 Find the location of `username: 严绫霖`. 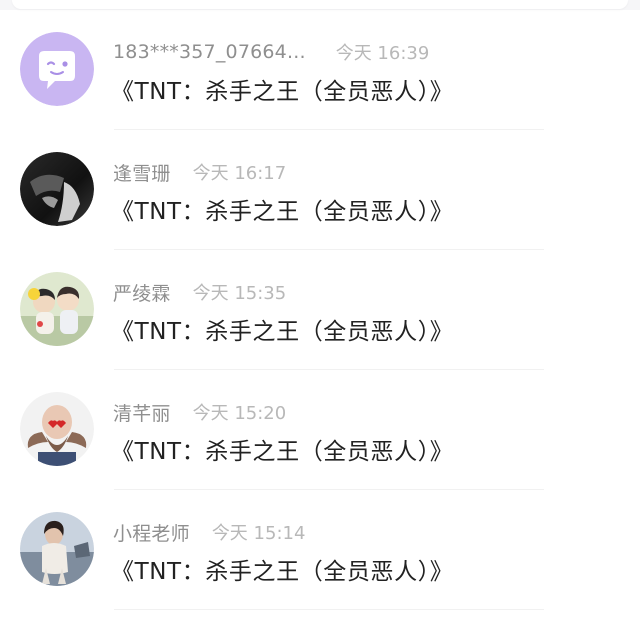

username: 严绫霖 is located at coordinates (142, 292).